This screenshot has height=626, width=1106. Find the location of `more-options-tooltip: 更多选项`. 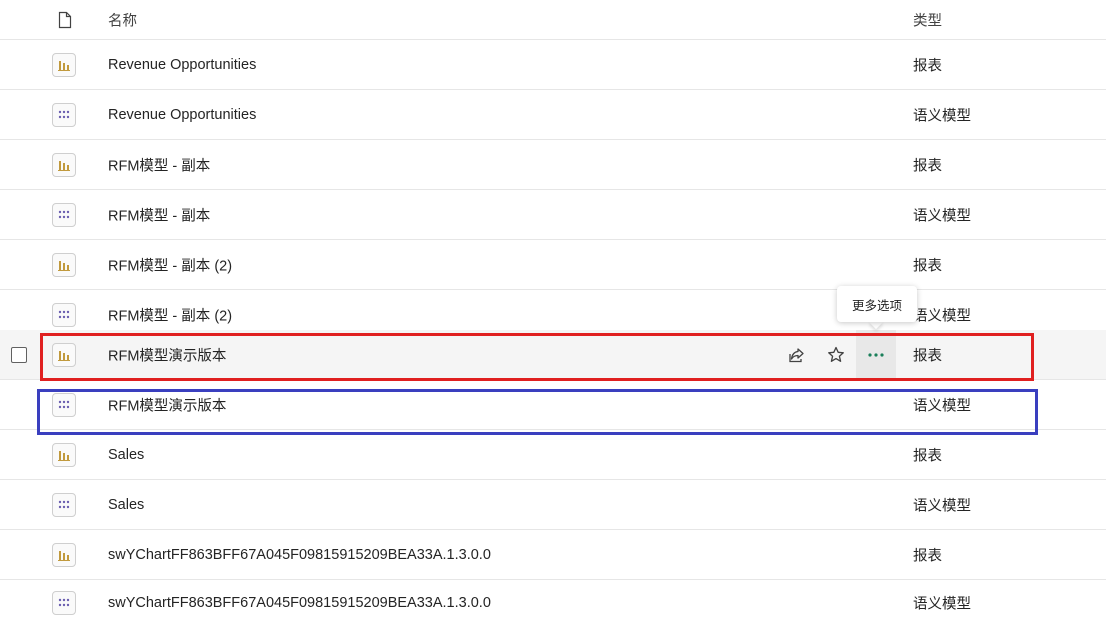

more-options-tooltip: 更多选项 is located at coordinates (877, 304).